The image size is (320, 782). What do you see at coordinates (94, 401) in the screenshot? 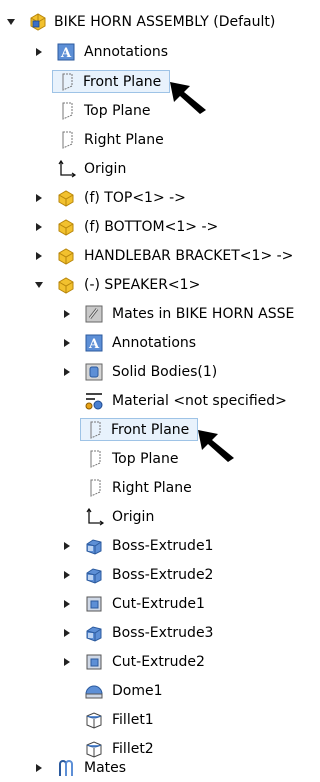
I see `material-icon` at bounding box center [94, 401].